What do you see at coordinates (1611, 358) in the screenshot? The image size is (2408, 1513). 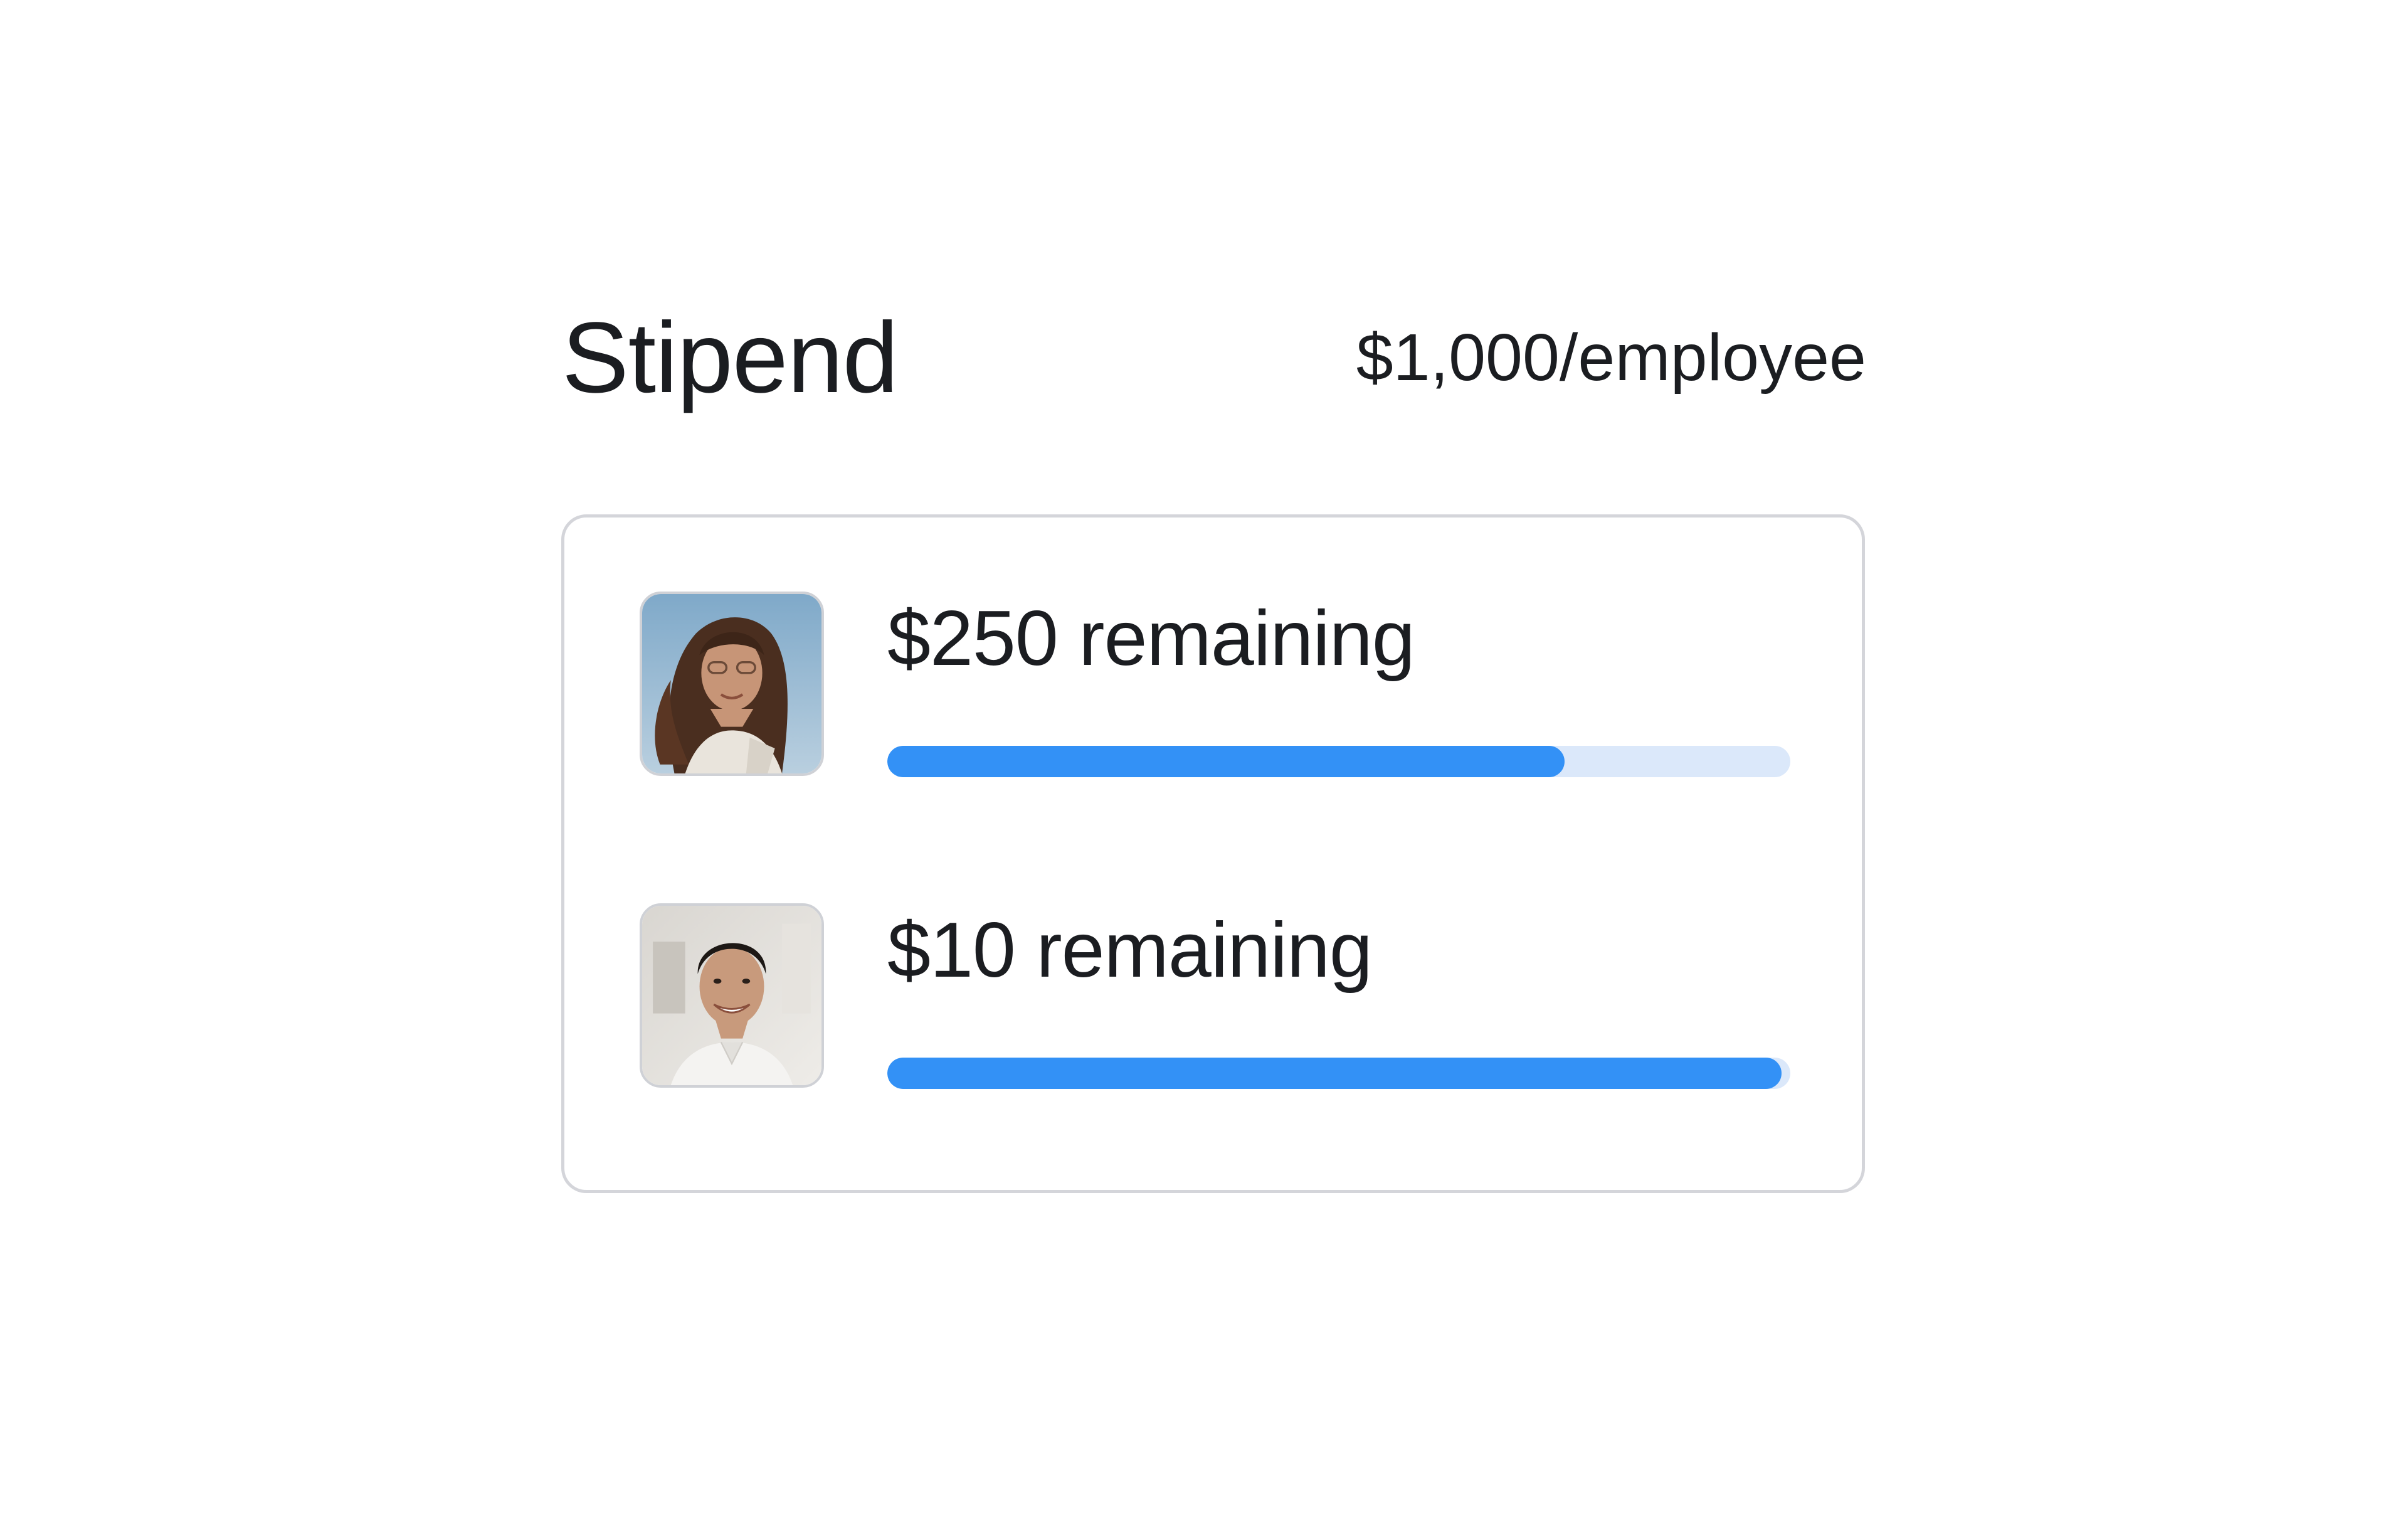 I see `stipend-rate: $1,000/employee` at bounding box center [1611, 358].